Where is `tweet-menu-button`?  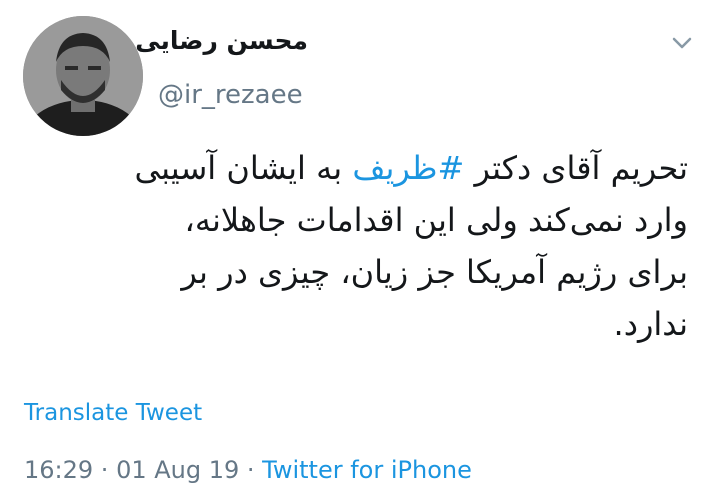
tweet-menu-button is located at coordinates (682, 43).